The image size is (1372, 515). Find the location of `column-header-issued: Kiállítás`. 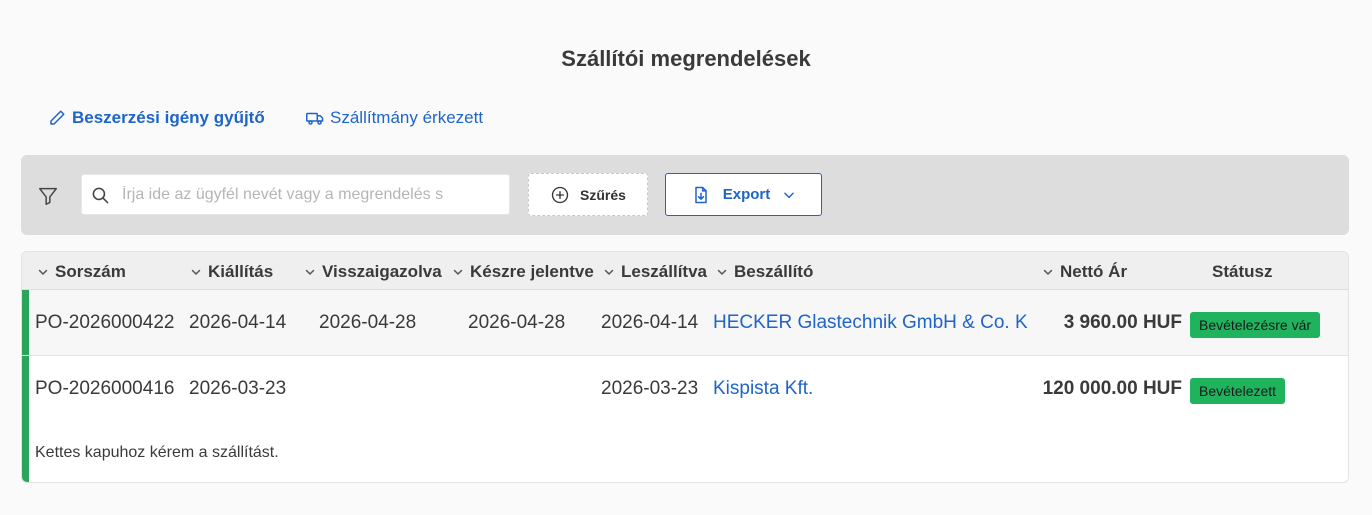

column-header-issued: Kiállítás is located at coordinates (231, 272).